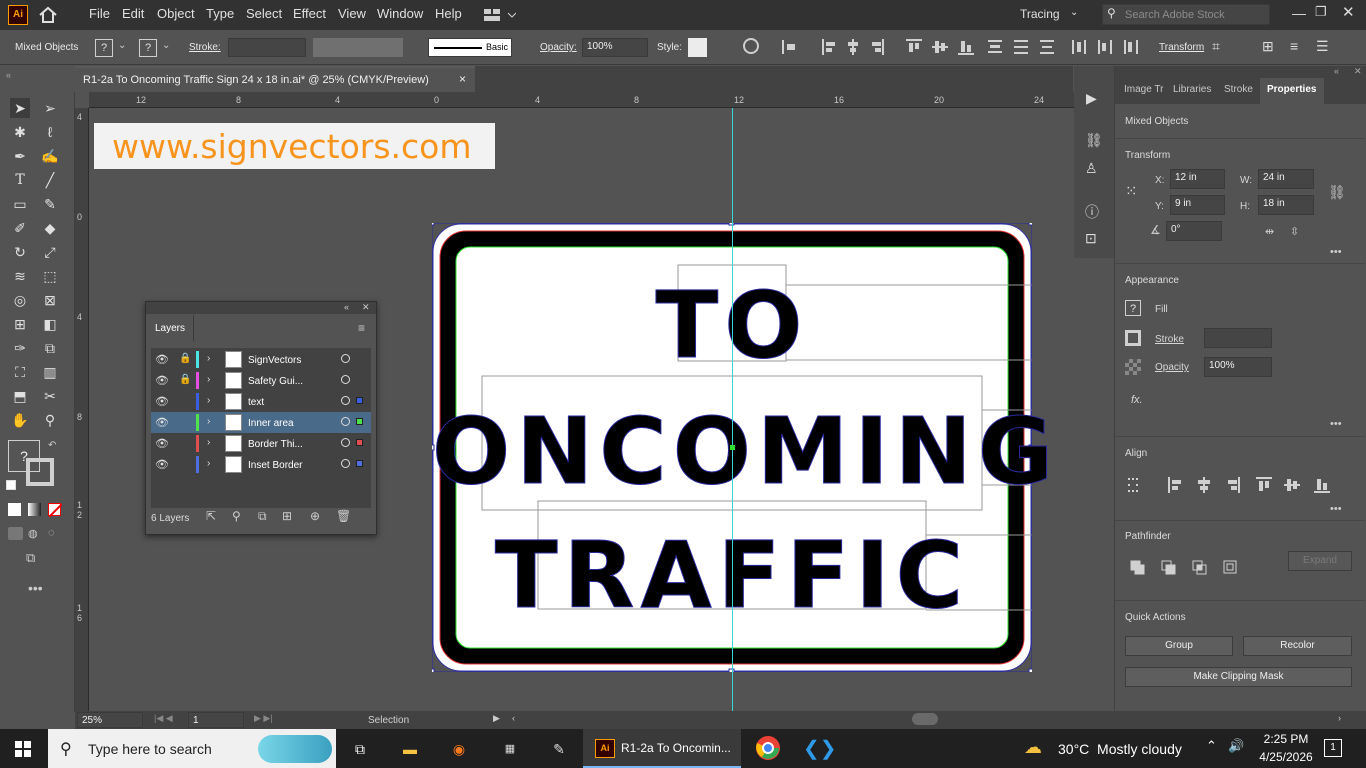 This screenshot has height=768, width=1366. I want to click on arrange-icon: ⊞, so click(1268, 46).